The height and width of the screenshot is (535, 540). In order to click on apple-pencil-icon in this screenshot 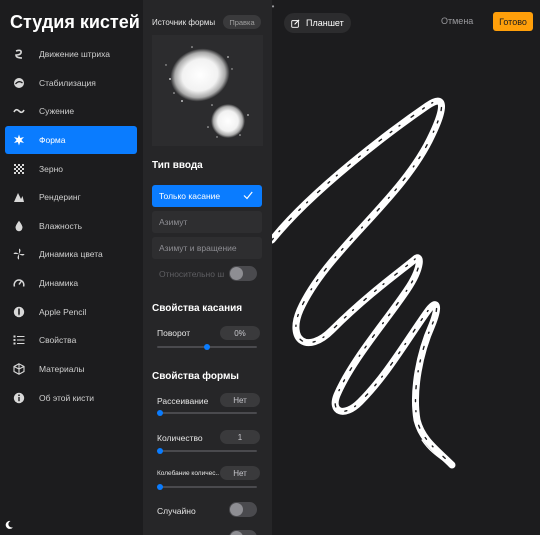, I will do `click(19, 312)`.